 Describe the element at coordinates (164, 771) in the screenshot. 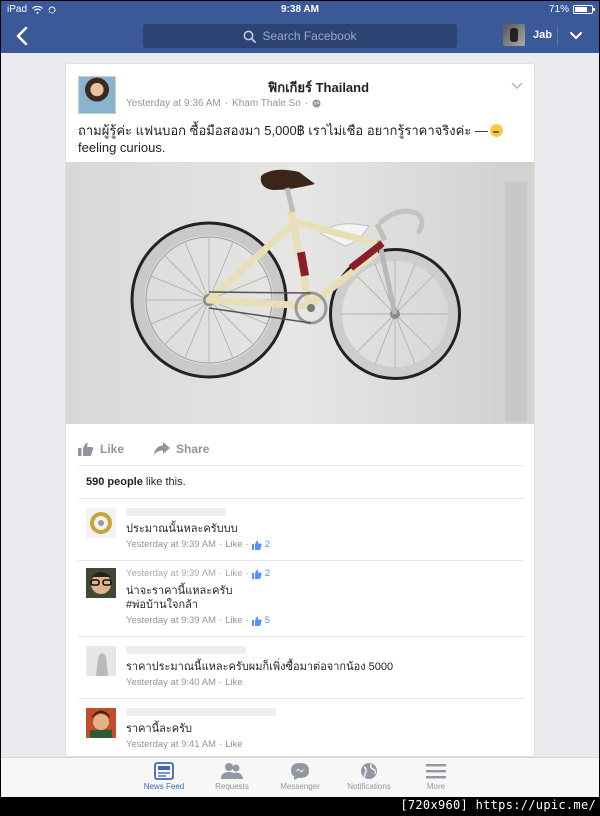

I see `news-feed-icon` at that location.